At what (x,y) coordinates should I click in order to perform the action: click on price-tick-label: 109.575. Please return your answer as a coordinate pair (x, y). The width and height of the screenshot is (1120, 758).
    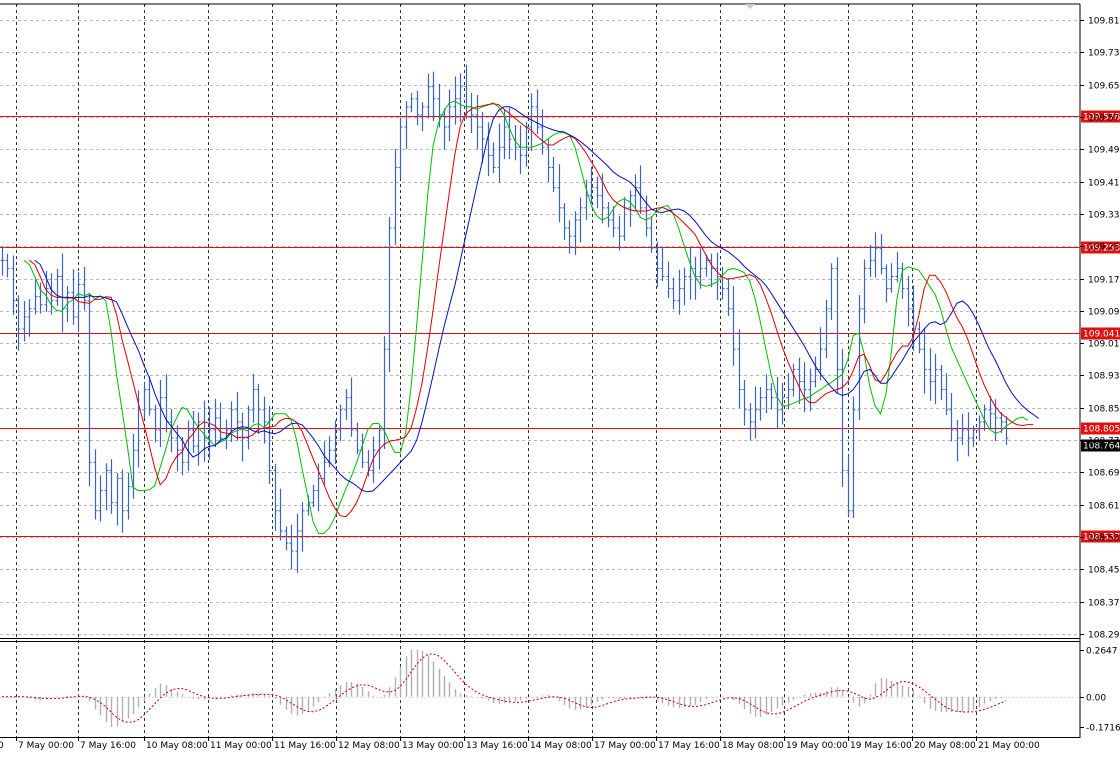
    Looking at the image, I should click on (1104, 119).